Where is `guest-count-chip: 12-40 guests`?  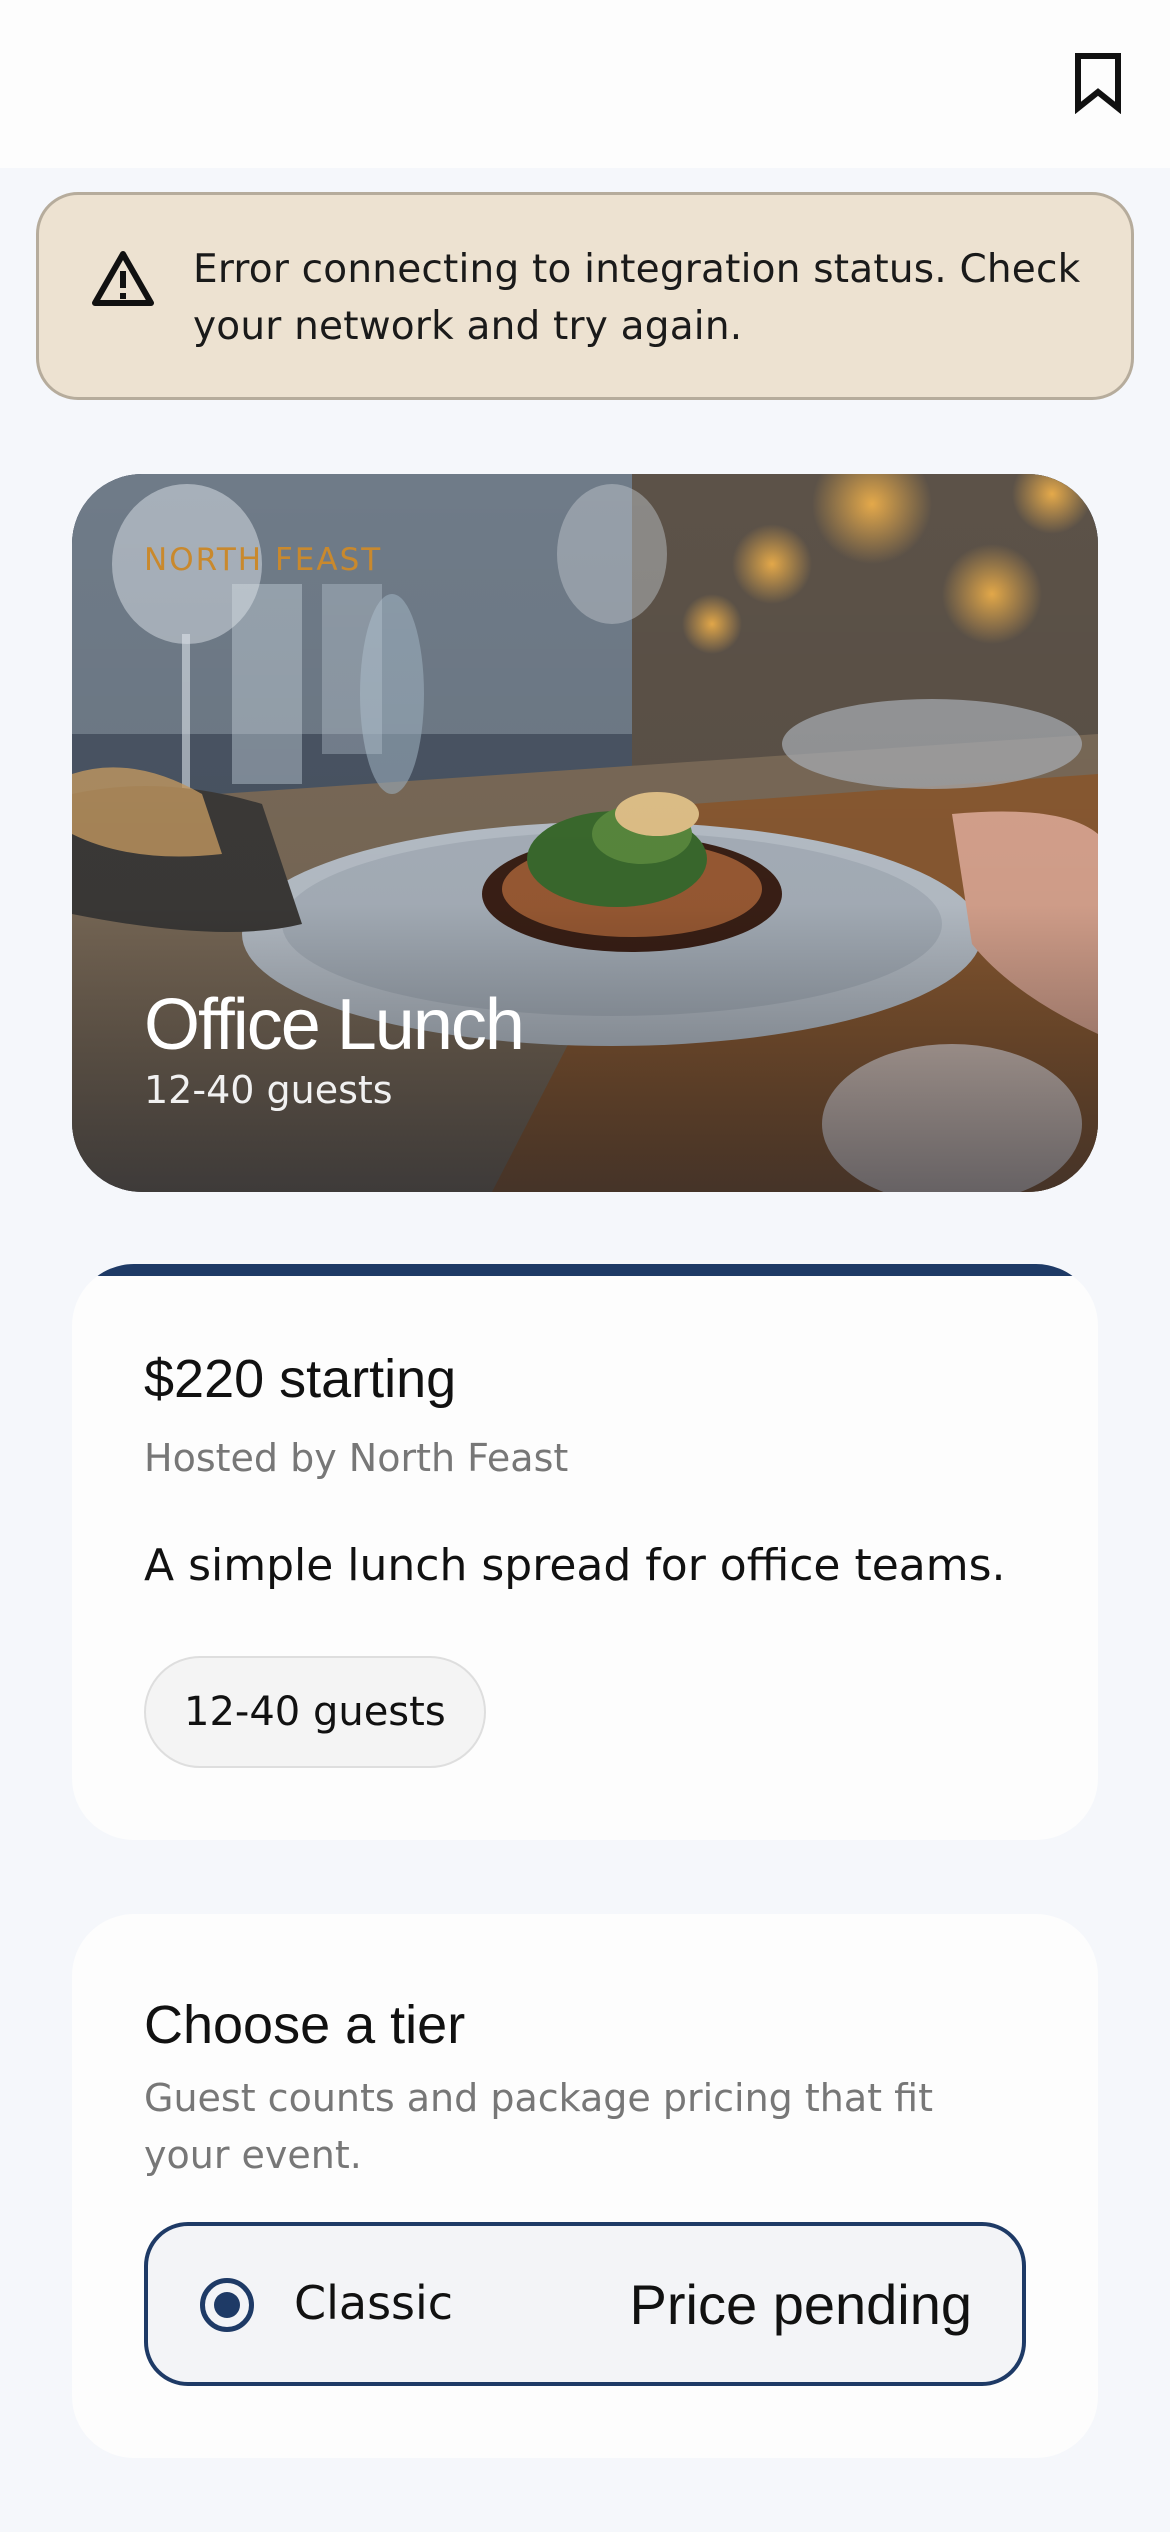 guest-count-chip: 12-40 guests is located at coordinates (315, 1712).